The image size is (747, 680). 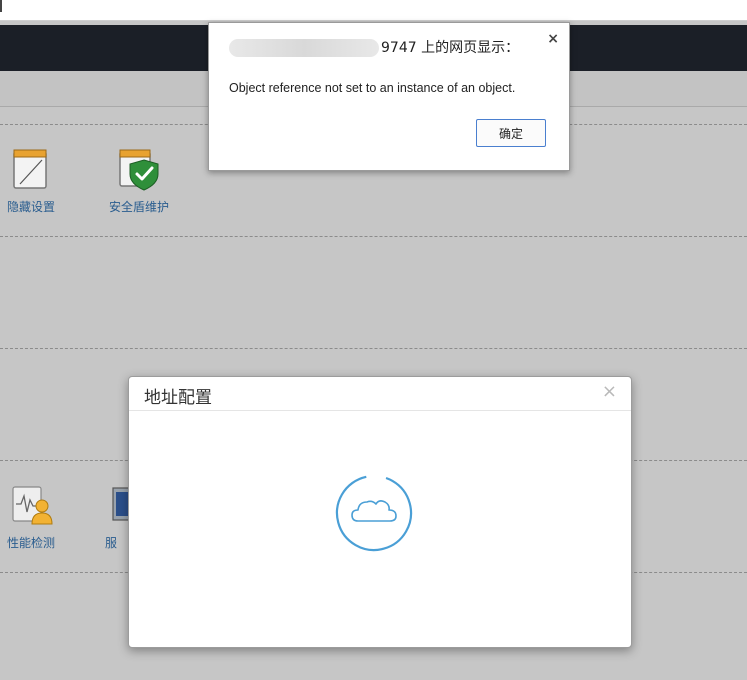 I want to click on tool-shield-maintenance: 安全盾维护, so click(x=139, y=180).